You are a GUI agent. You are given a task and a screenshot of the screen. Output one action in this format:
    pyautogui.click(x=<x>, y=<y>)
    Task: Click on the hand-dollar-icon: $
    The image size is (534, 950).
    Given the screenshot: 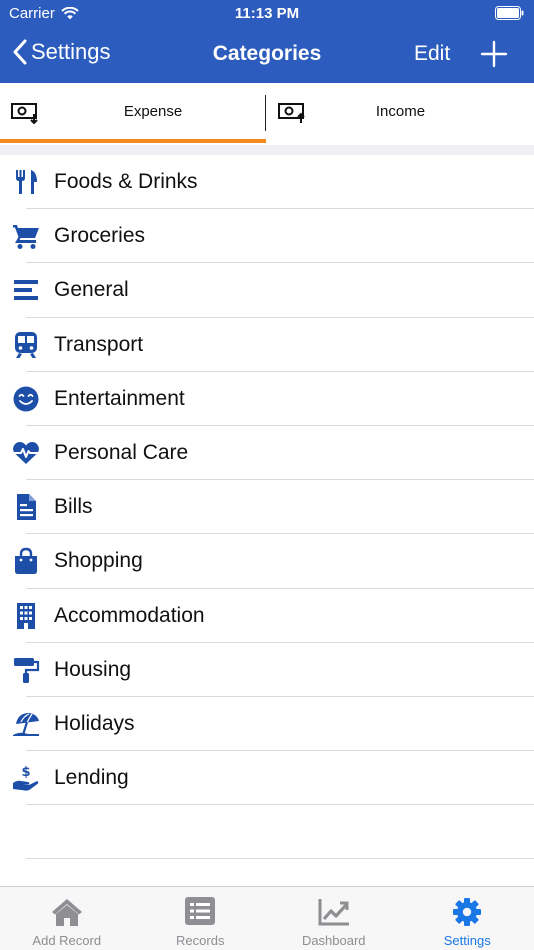 What is the action you would take?
    pyautogui.click(x=26, y=778)
    